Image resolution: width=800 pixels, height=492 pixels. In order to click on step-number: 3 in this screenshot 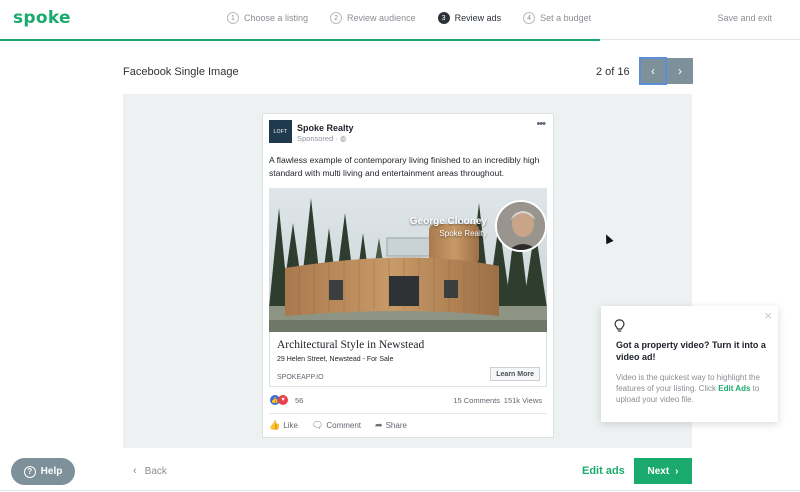, I will do `click(443, 18)`.